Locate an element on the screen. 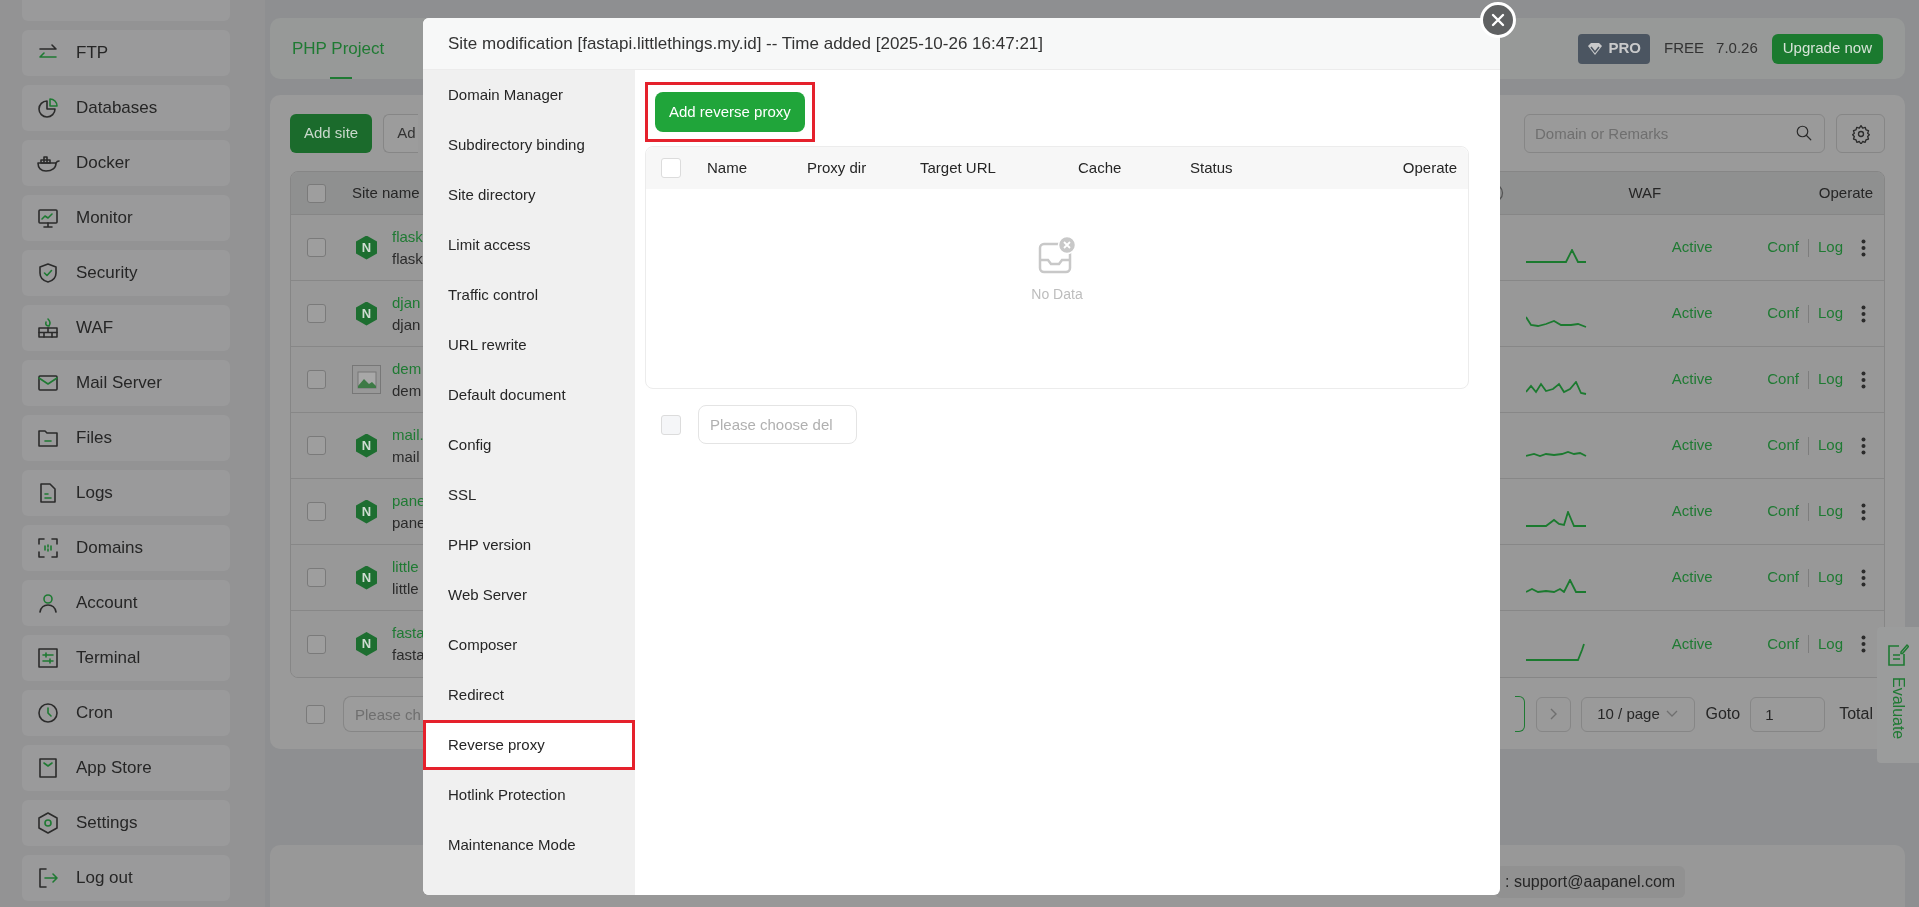 This screenshot has width=1919, height=907. support-email: : support@aapanel.com is located at coordinates (1590, 882).